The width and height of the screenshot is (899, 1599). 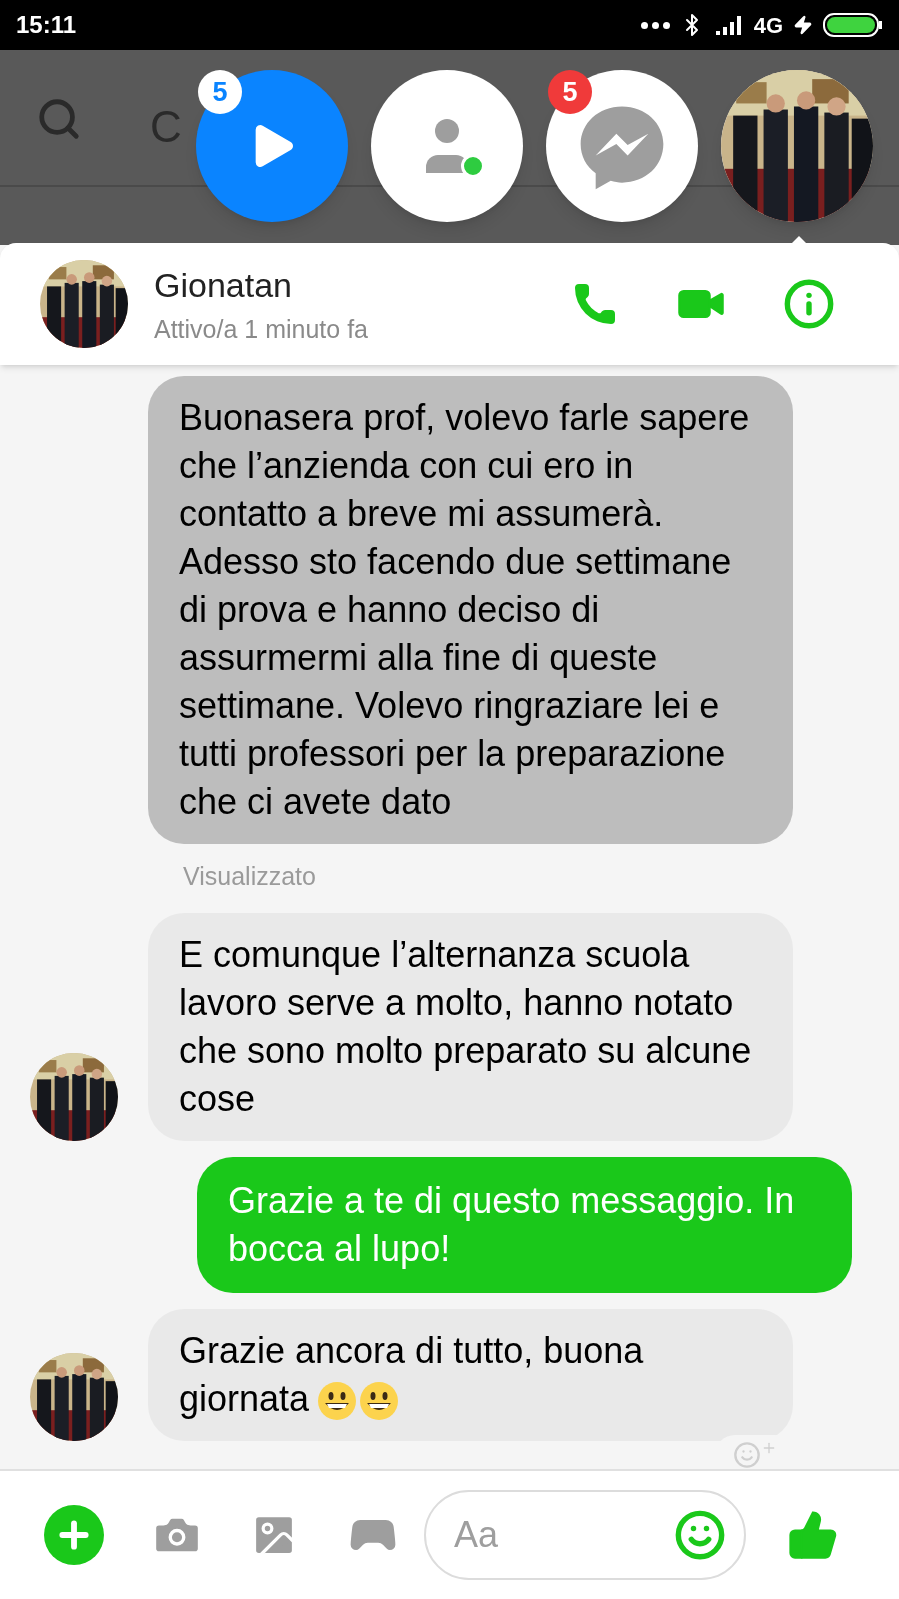 I want to click on message-field: Aa, so click(x=529, y=1535).